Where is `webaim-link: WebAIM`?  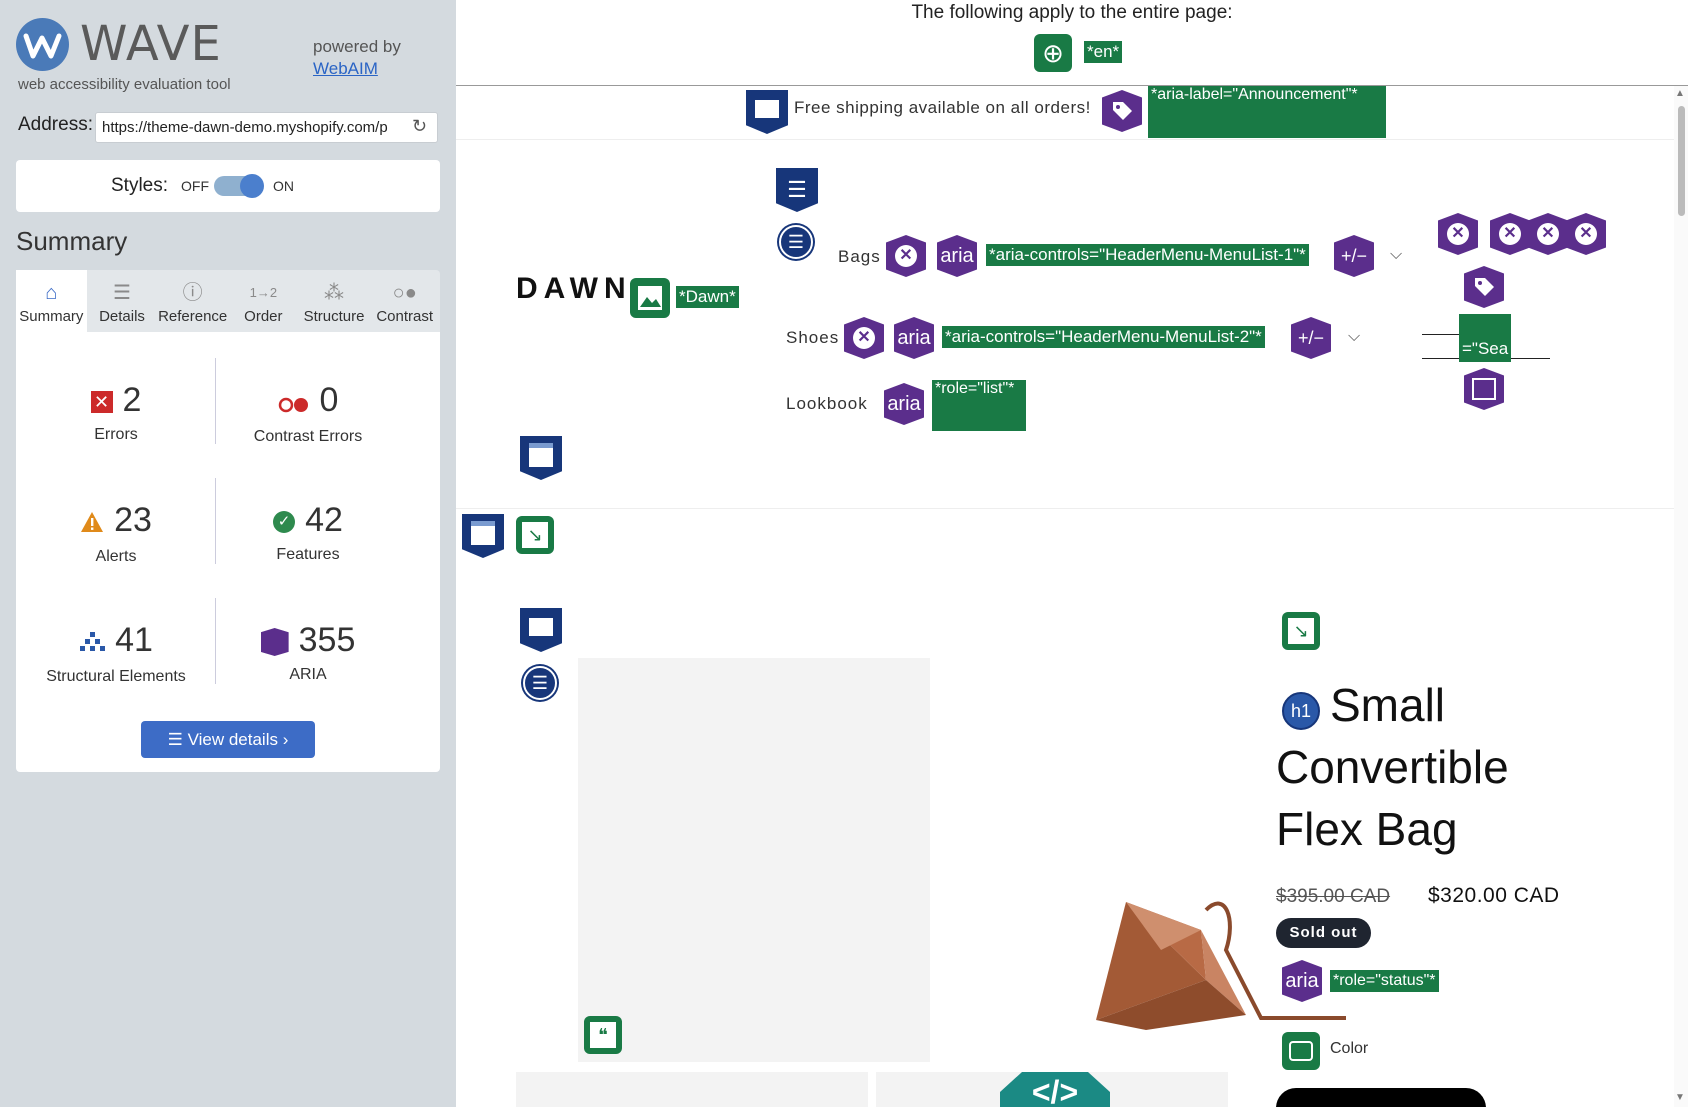
webaim-link: WebAIM is located at coordinates (345, 68).